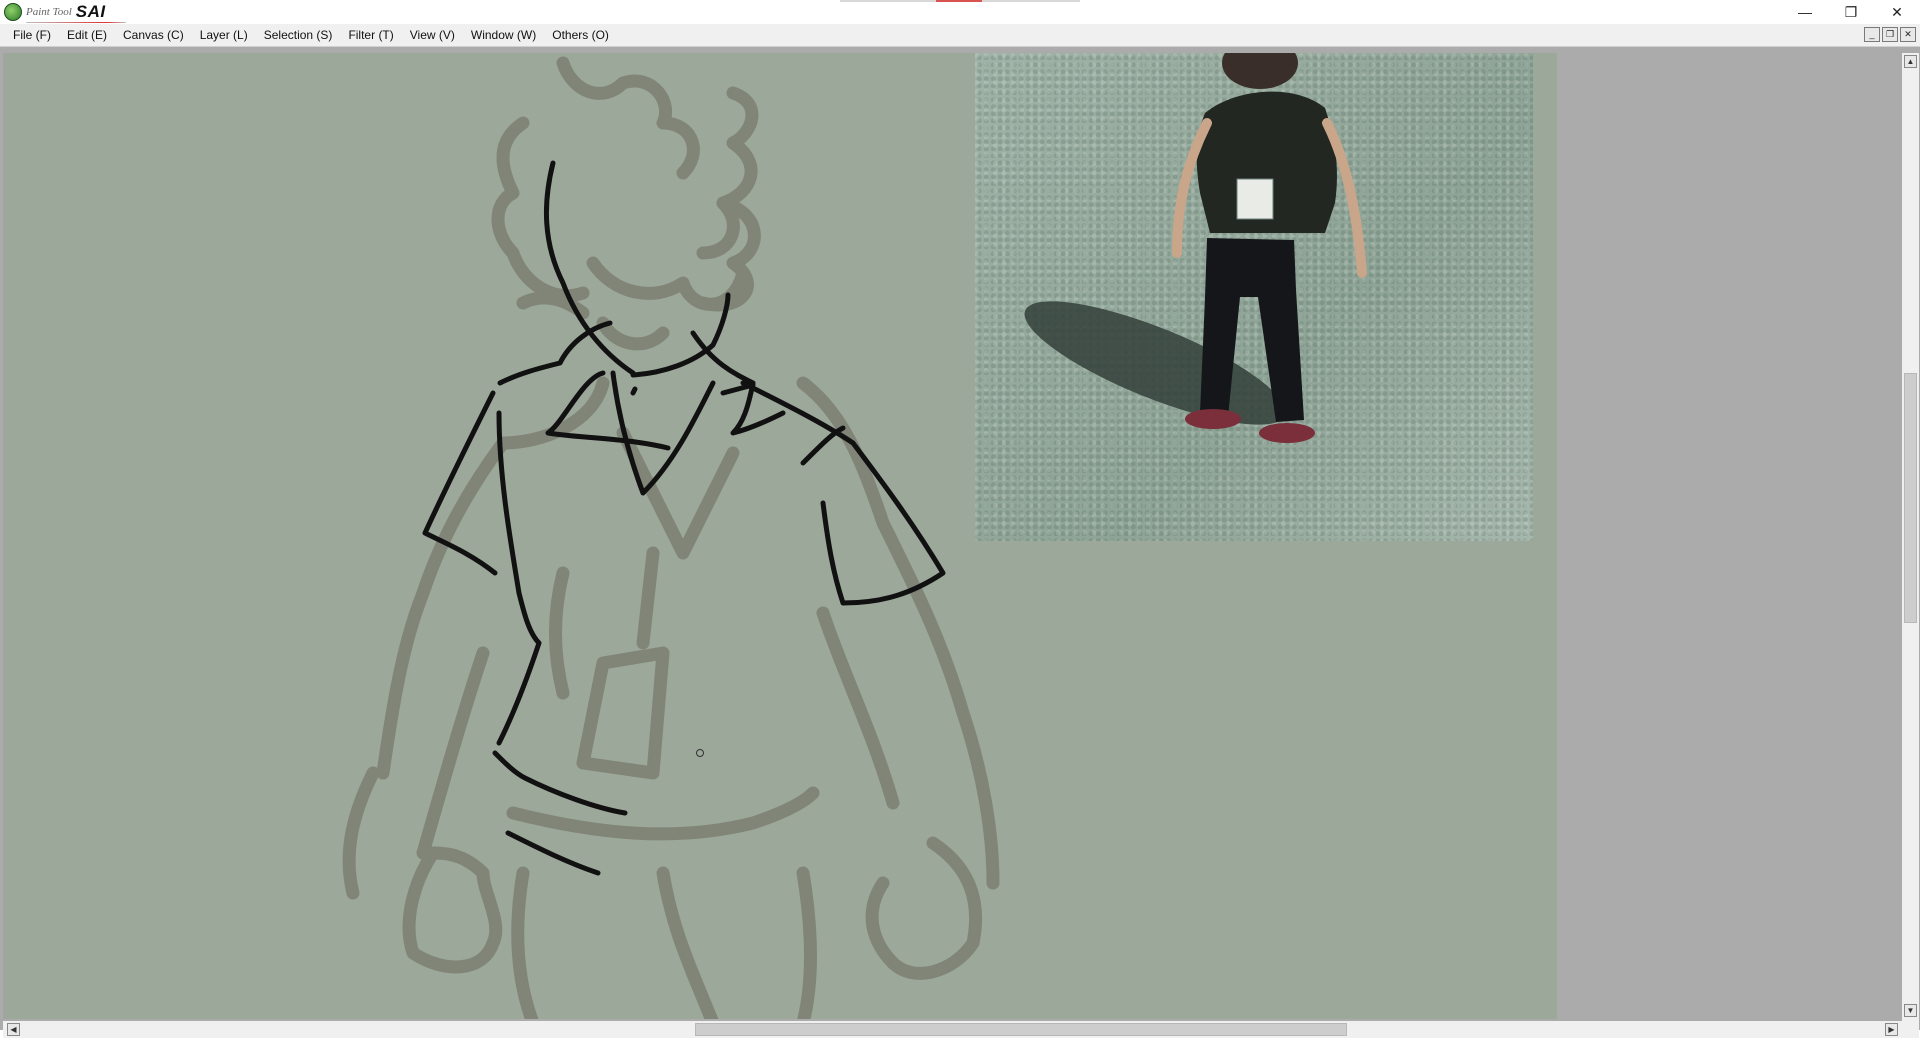  I want to click on document-window-controls: _ ❐ ✕, so click(1890, 34).